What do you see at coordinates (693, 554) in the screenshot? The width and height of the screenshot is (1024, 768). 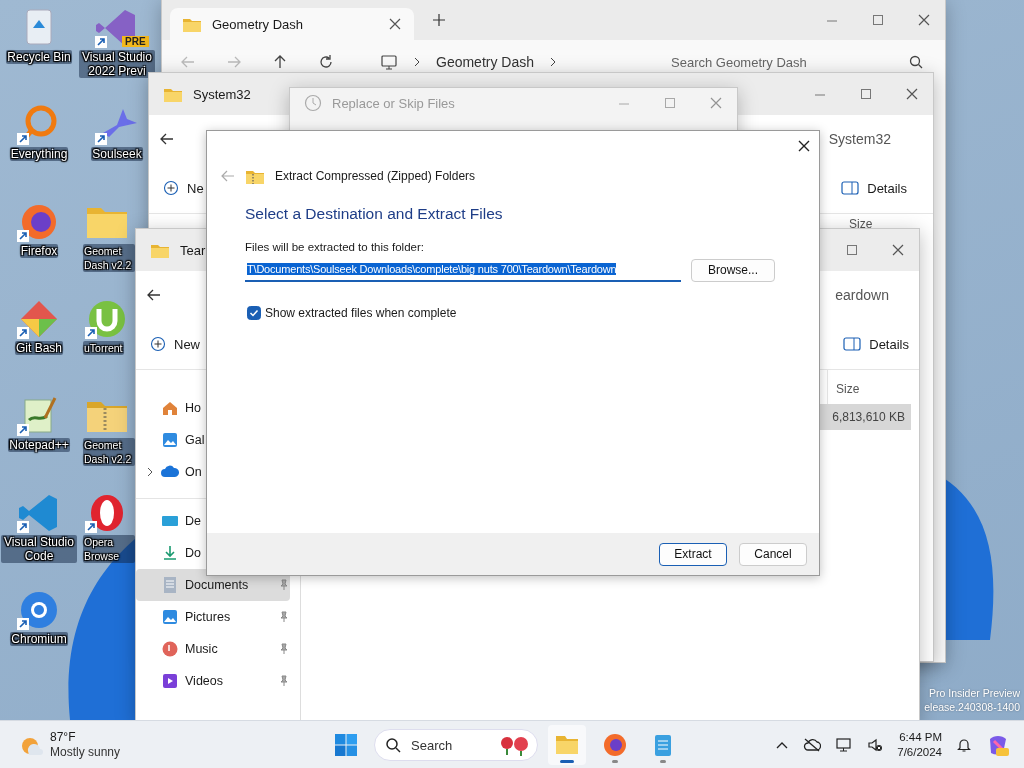 I see `extract-button: Extract` at bounding box center [693, 554].